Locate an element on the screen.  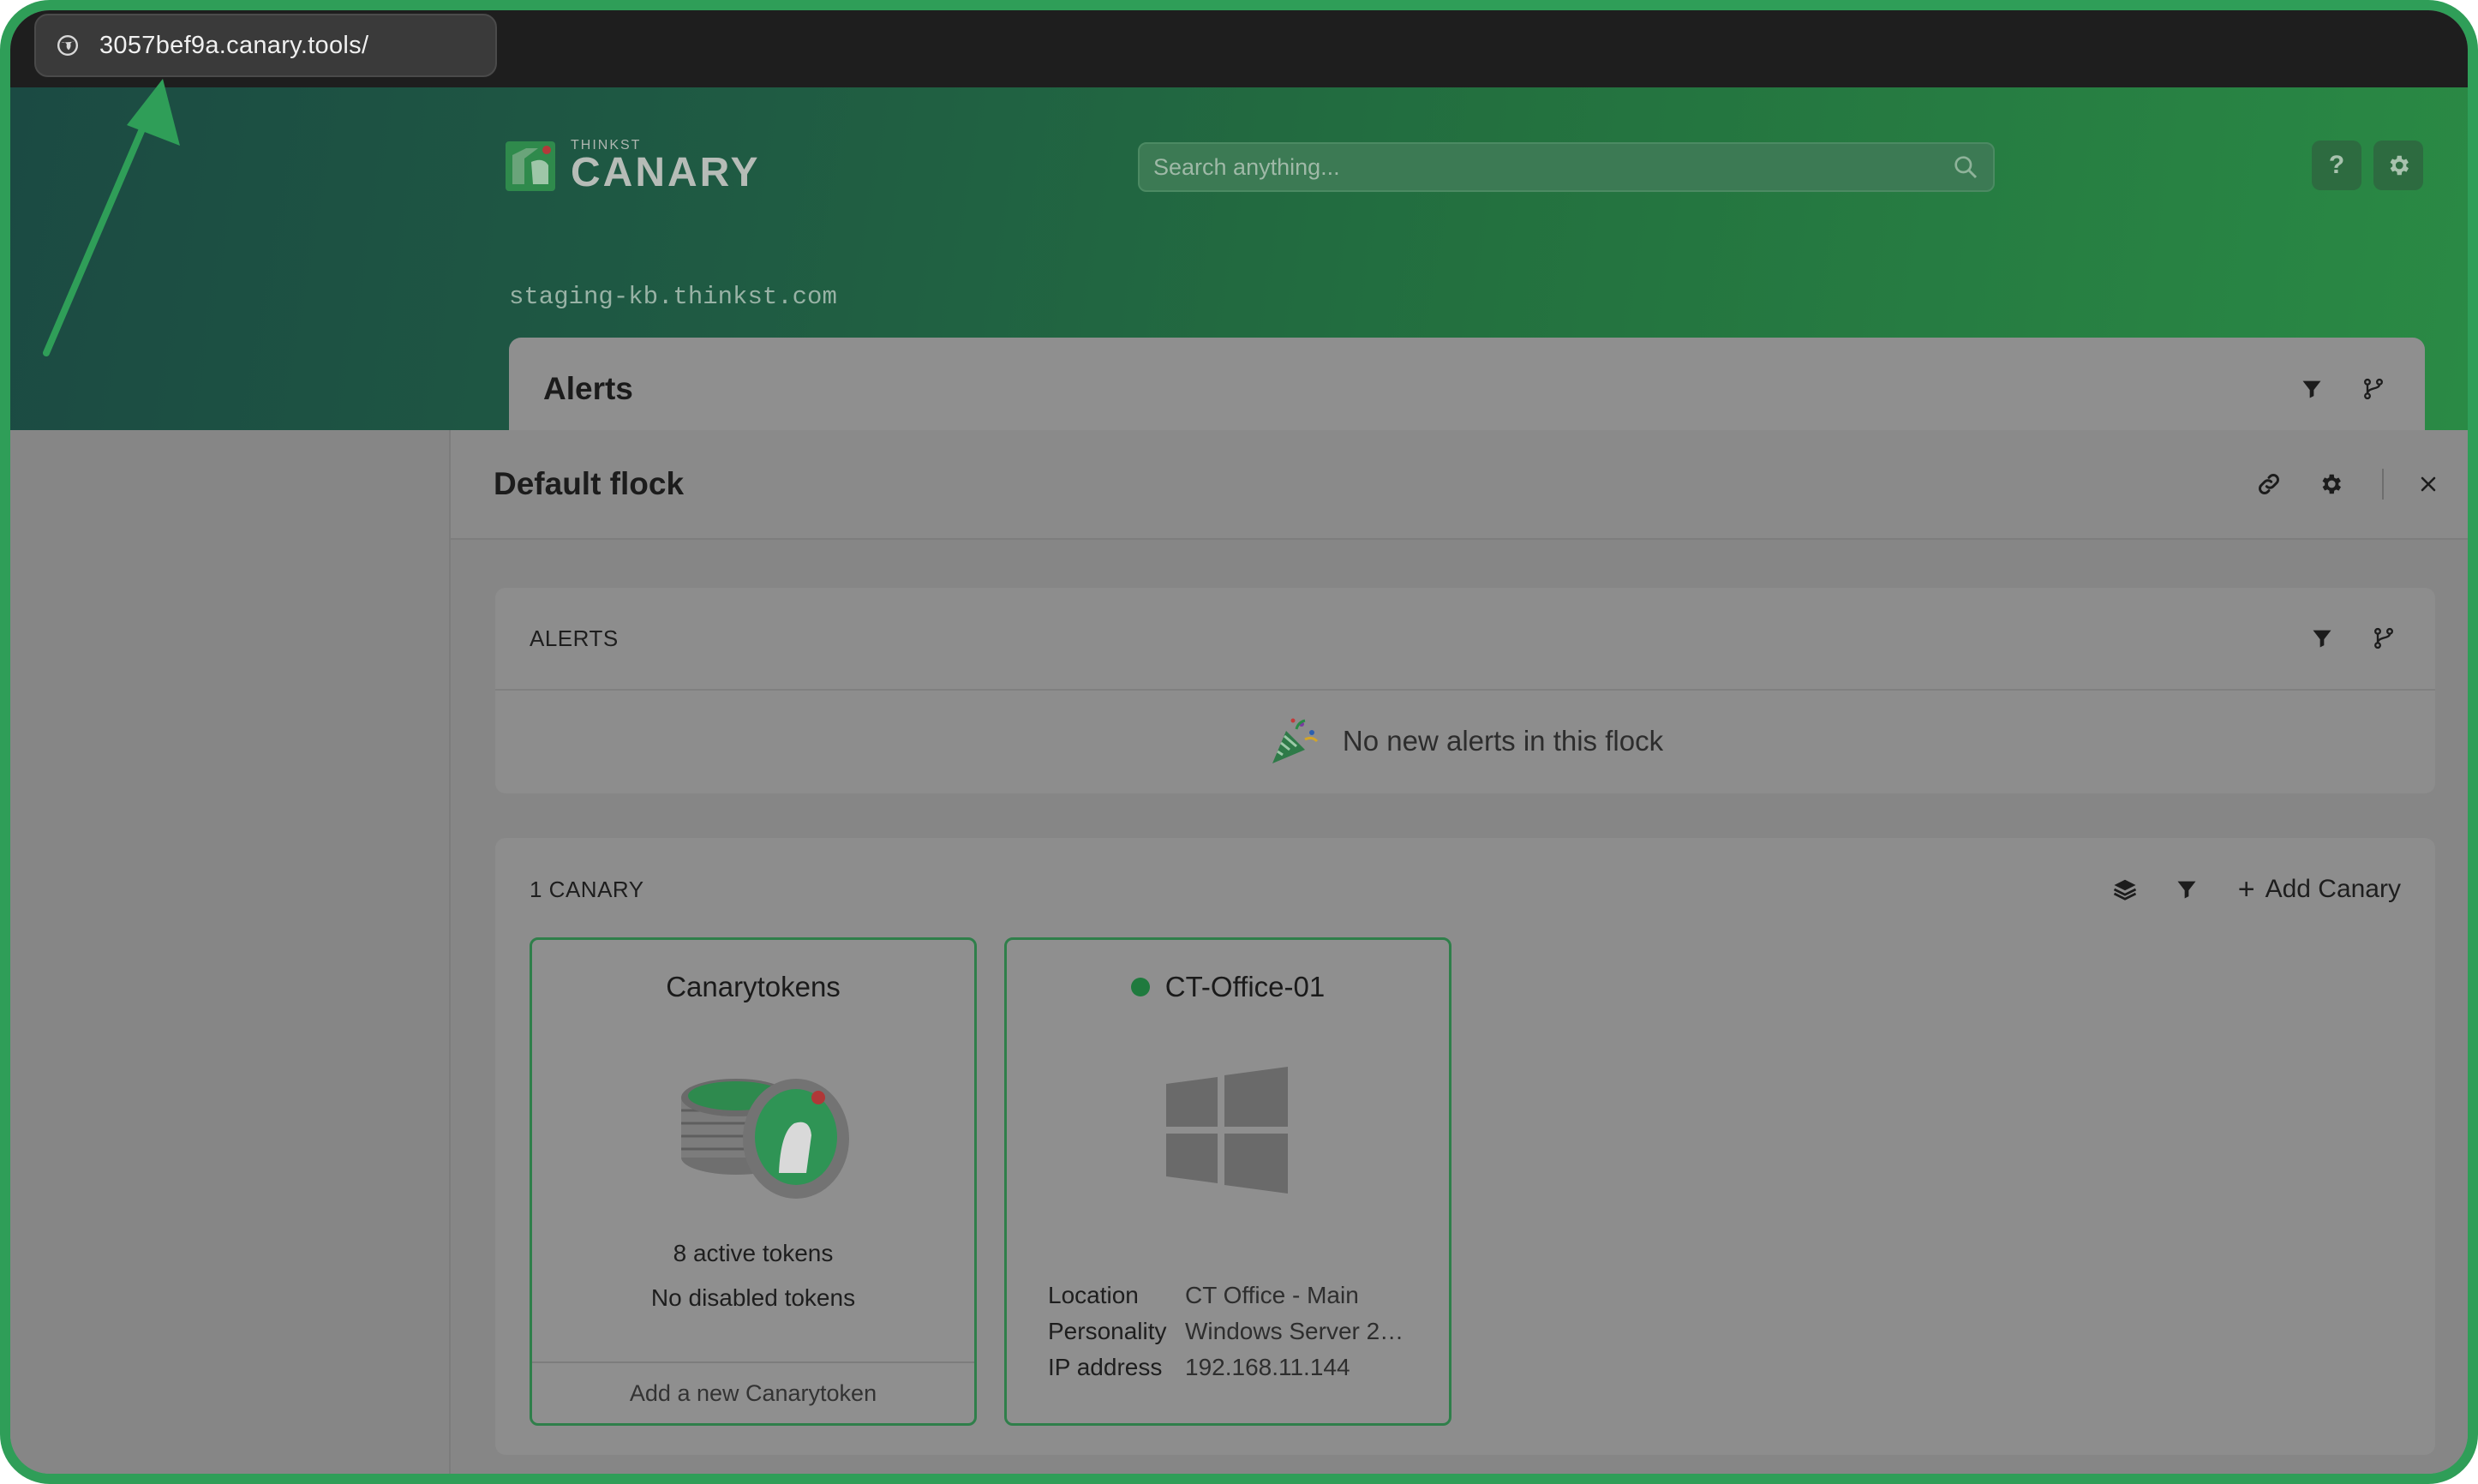
info-key: Personality is located at coordinates (1107, 1331).